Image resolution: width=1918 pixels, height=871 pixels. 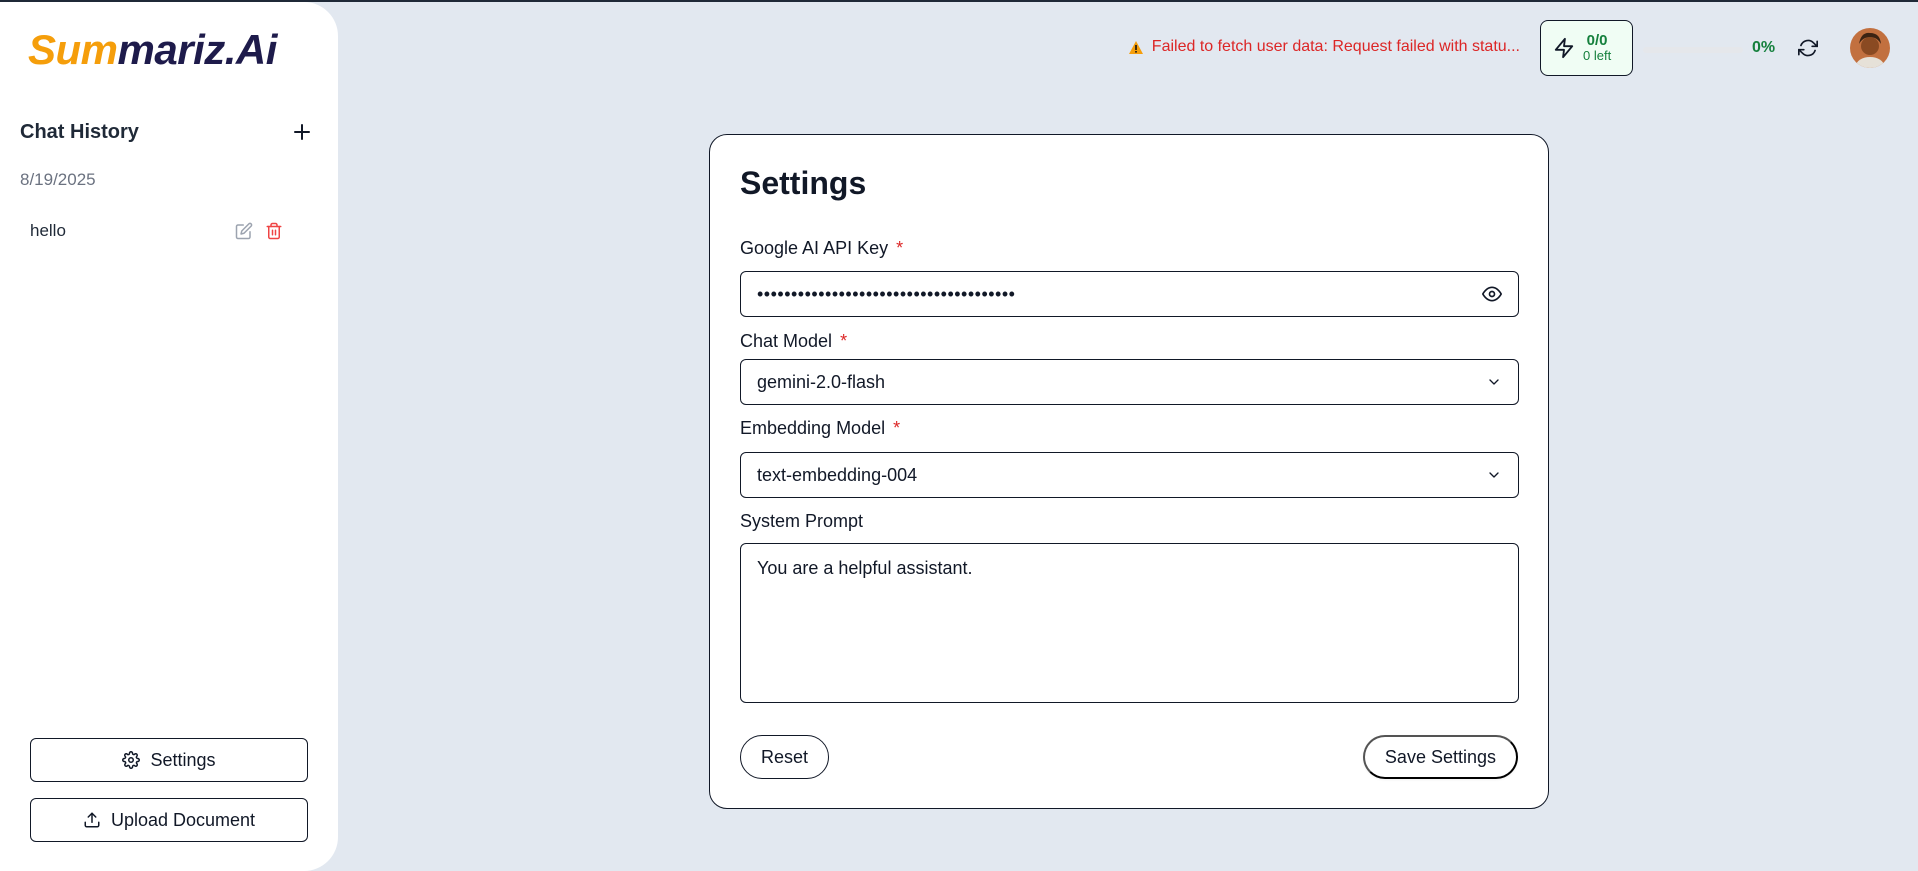 What do you see at coordinates (786, 341) in the screenshot?
I see `chat-model-label-text: Chat Model` at bounding box center [786, 341].